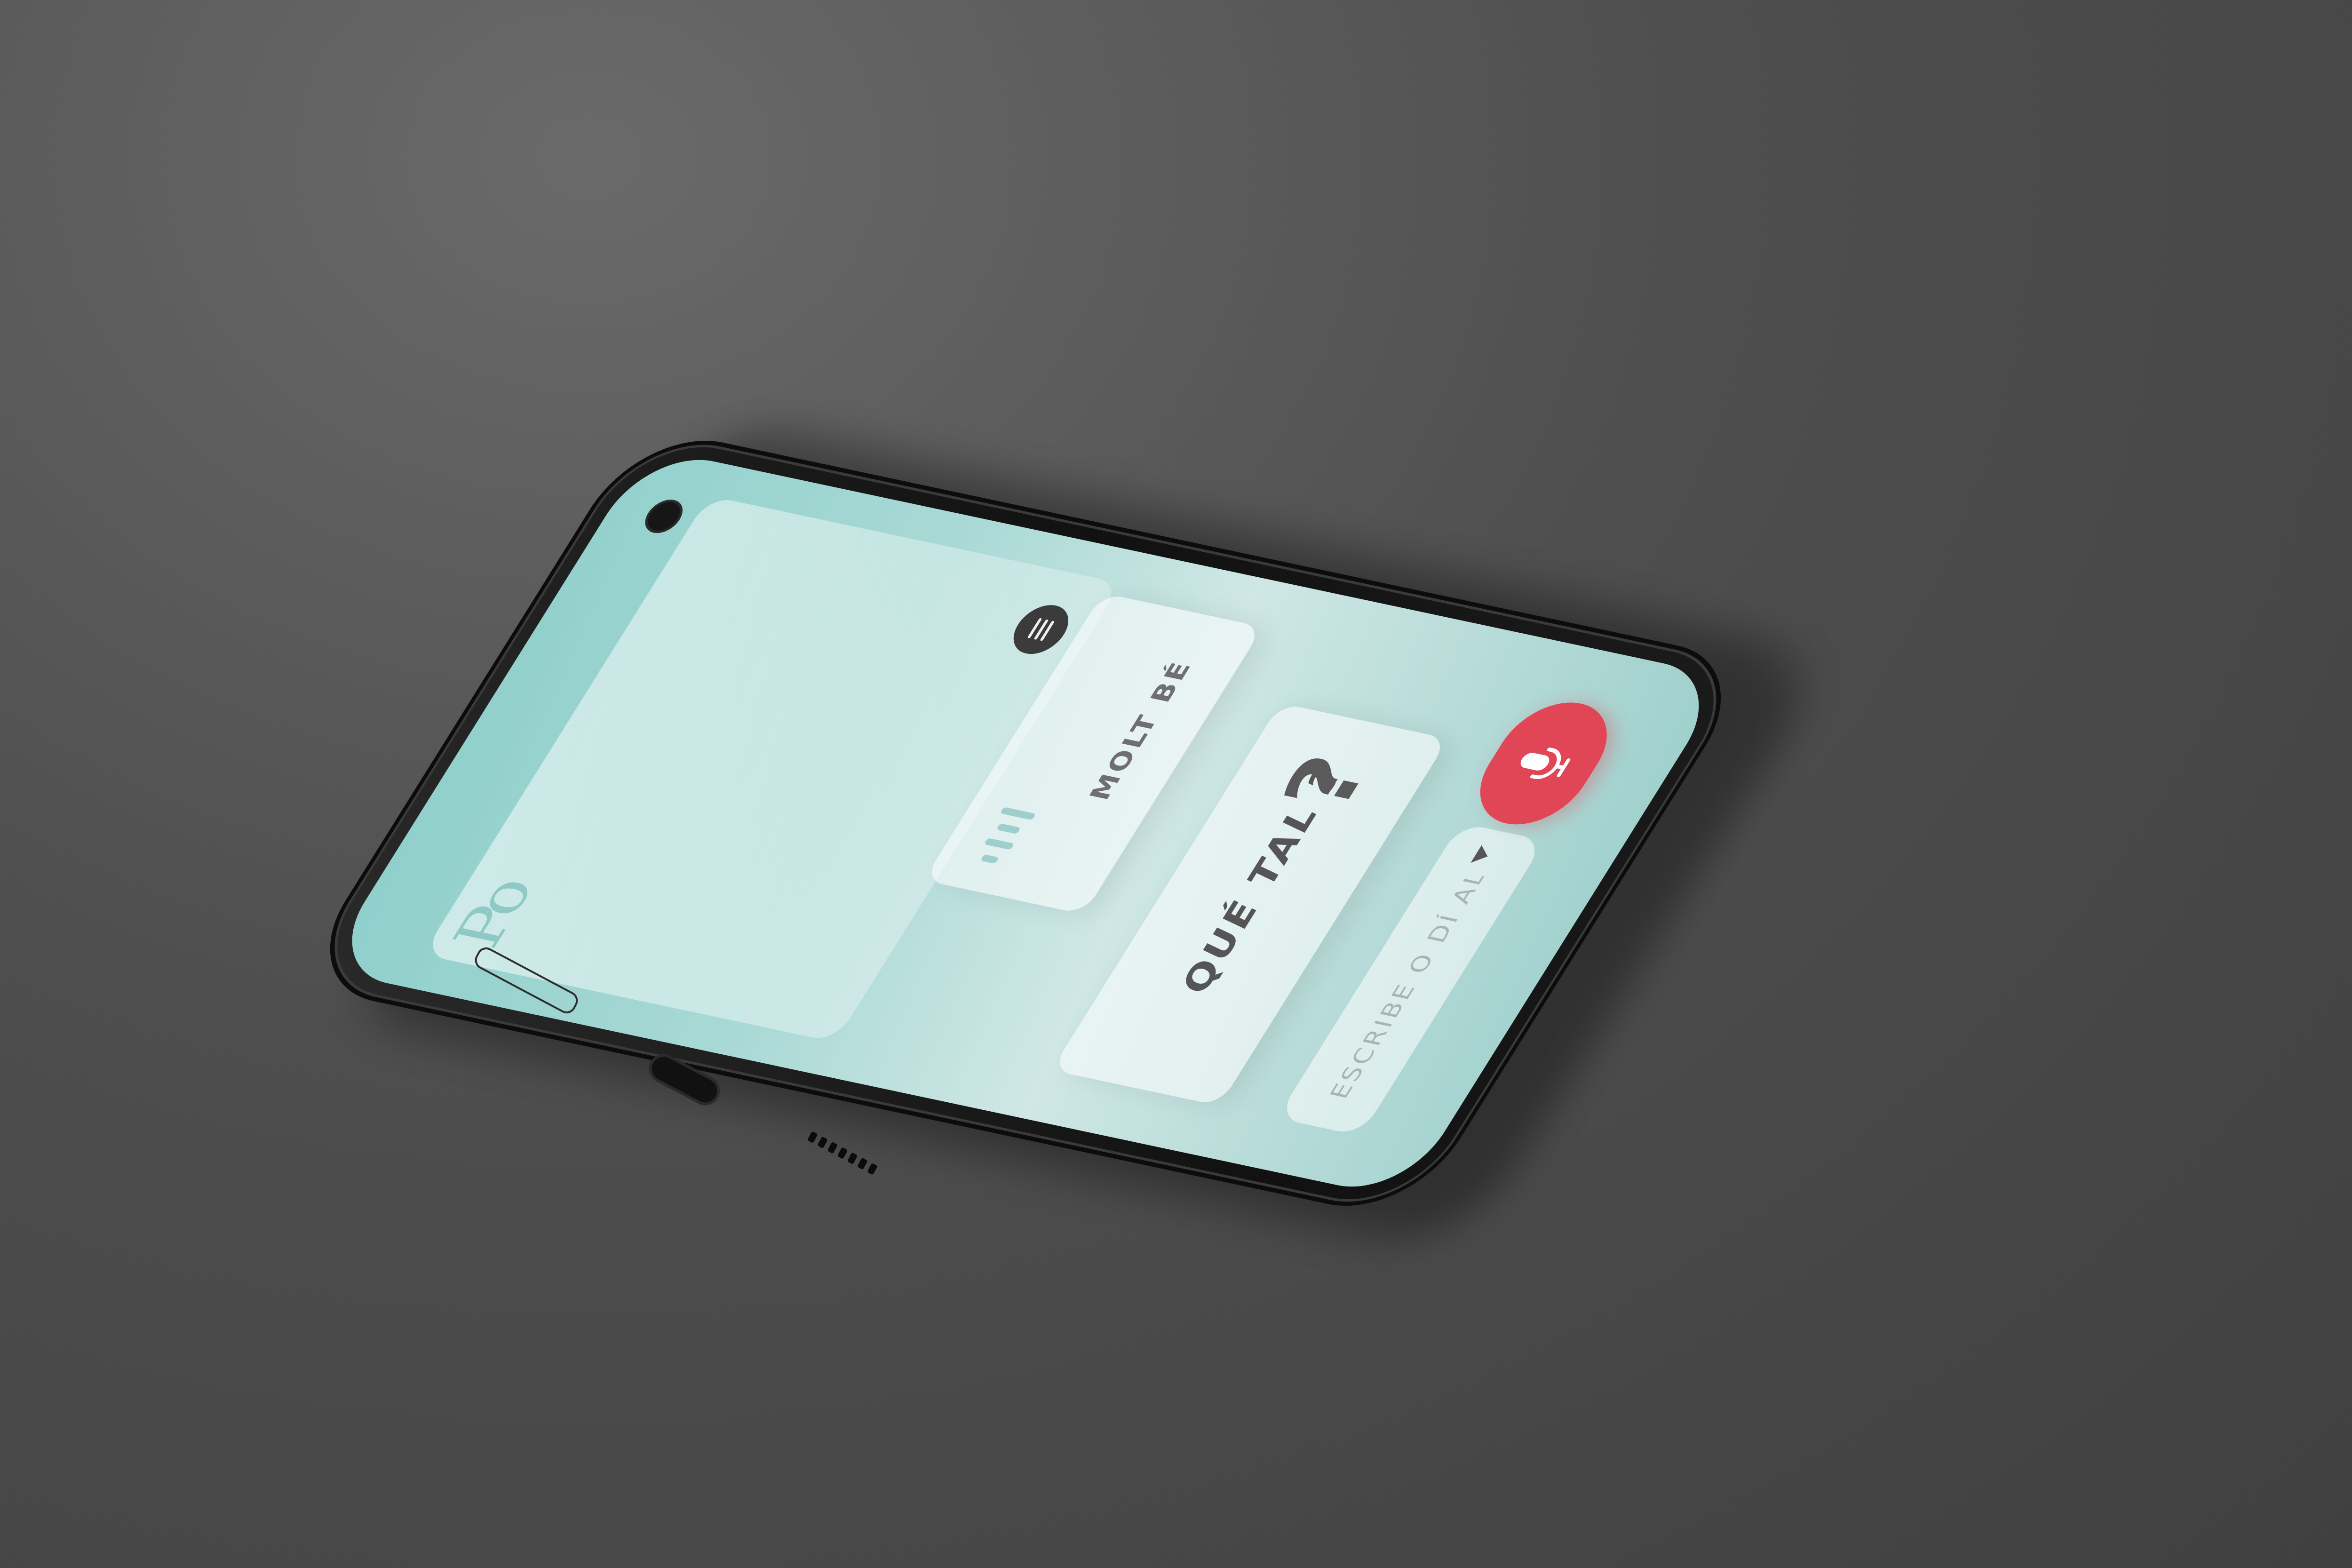  What do you see at coordinates (664, 516) in the screenshot?
I see `front-camera` at bounding box center [664, 516].